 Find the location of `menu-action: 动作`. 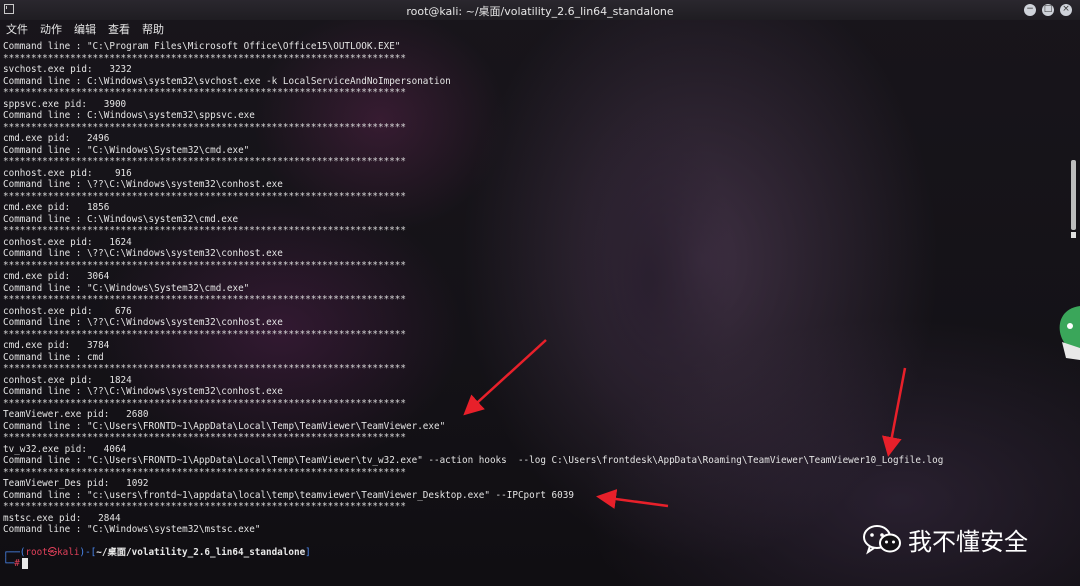

menu-action: 动作 is located at coordinates (51, 29).